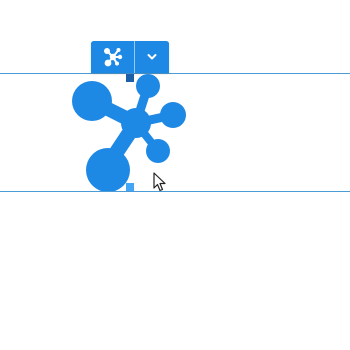 The height and width of the screenshot is (350, 350). I want to click on chevron-down-icon, so click(152, 57).